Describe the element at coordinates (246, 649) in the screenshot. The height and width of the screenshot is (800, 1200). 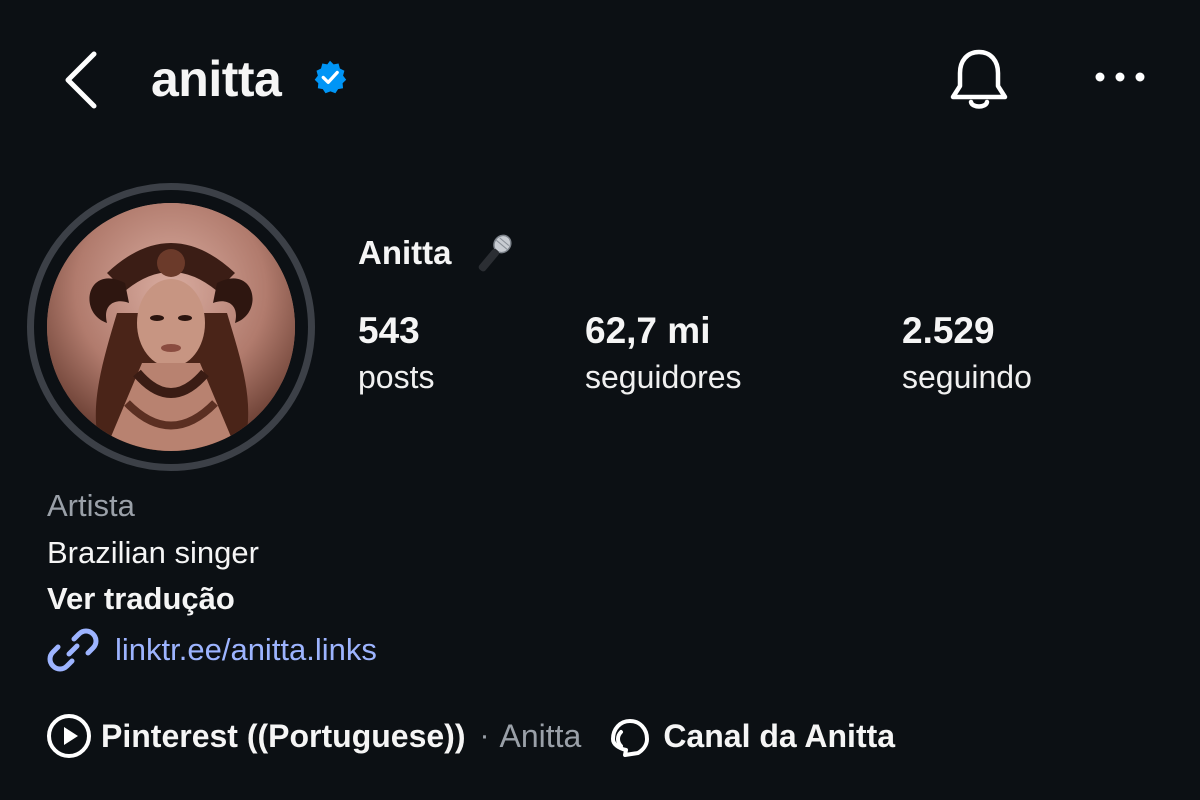
I see `bio-link-text: linktr.ee/anitta.links` at that location.